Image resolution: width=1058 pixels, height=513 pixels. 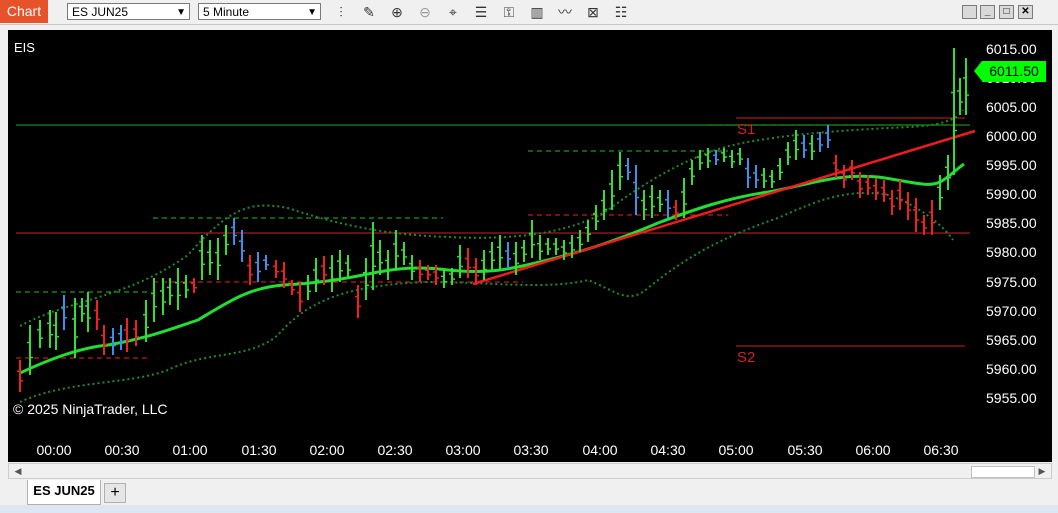 I want to click on strategies-icon: ▥, so click(x=537, y=12).